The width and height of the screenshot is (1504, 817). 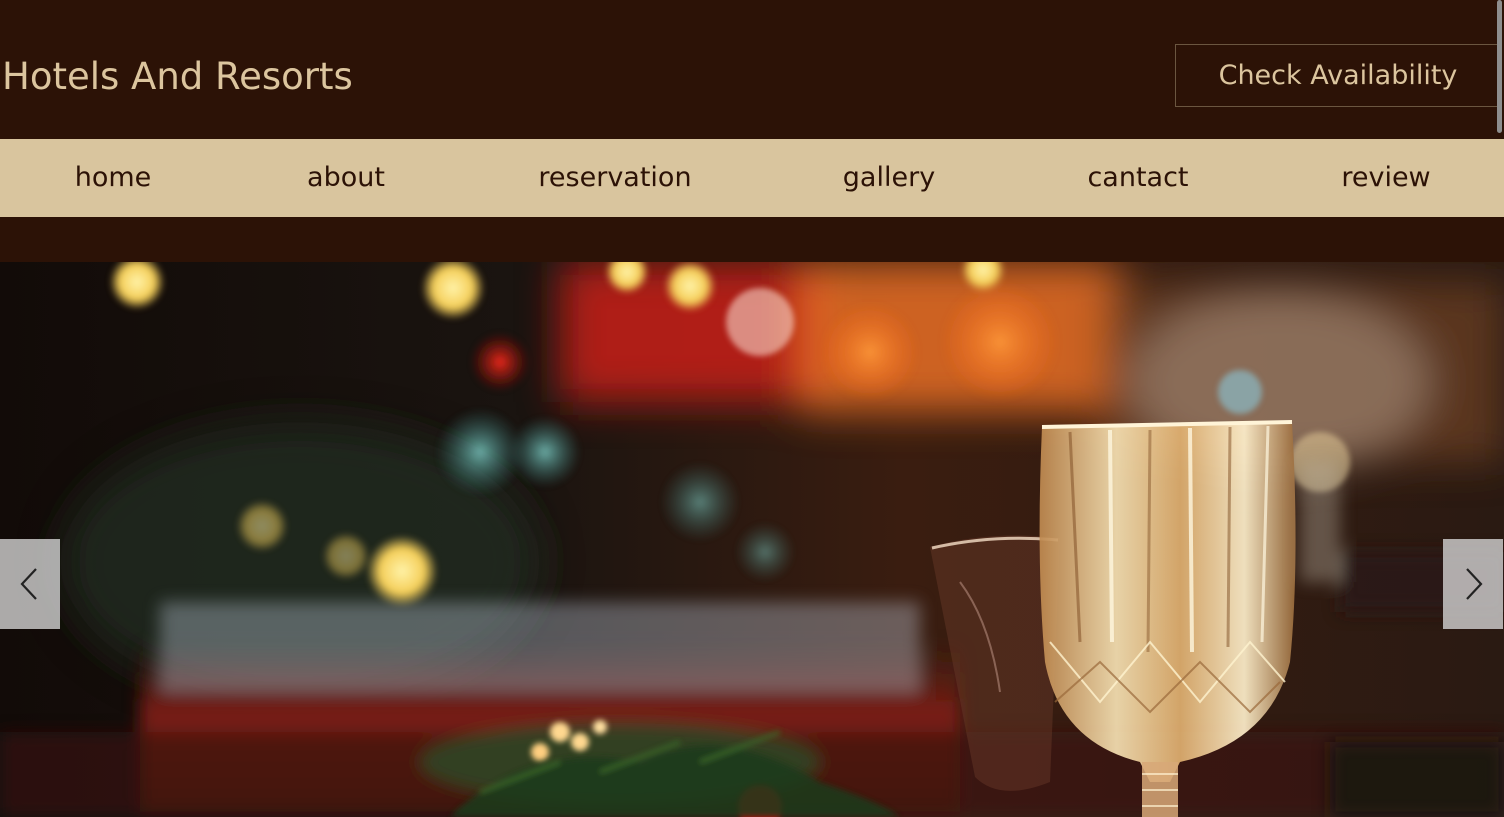 I want to click on chevron-right-icon, so click(x=1474, y=584).